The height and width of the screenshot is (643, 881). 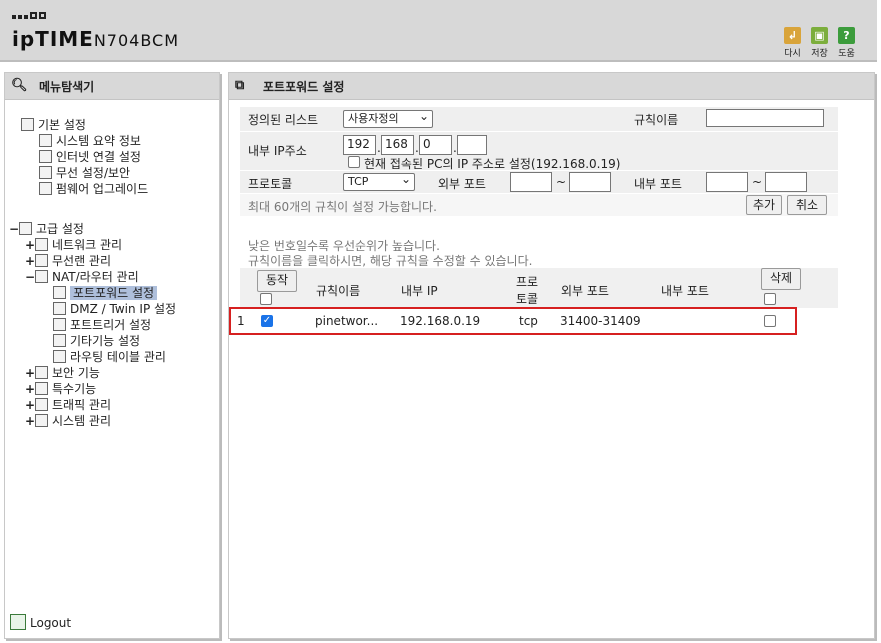 I want to click on rules-table-header: 동작 규칙이름 내부 IP 프로 토콜 외부 포트 내부 포트 삭제, so click(x=539, y=288).